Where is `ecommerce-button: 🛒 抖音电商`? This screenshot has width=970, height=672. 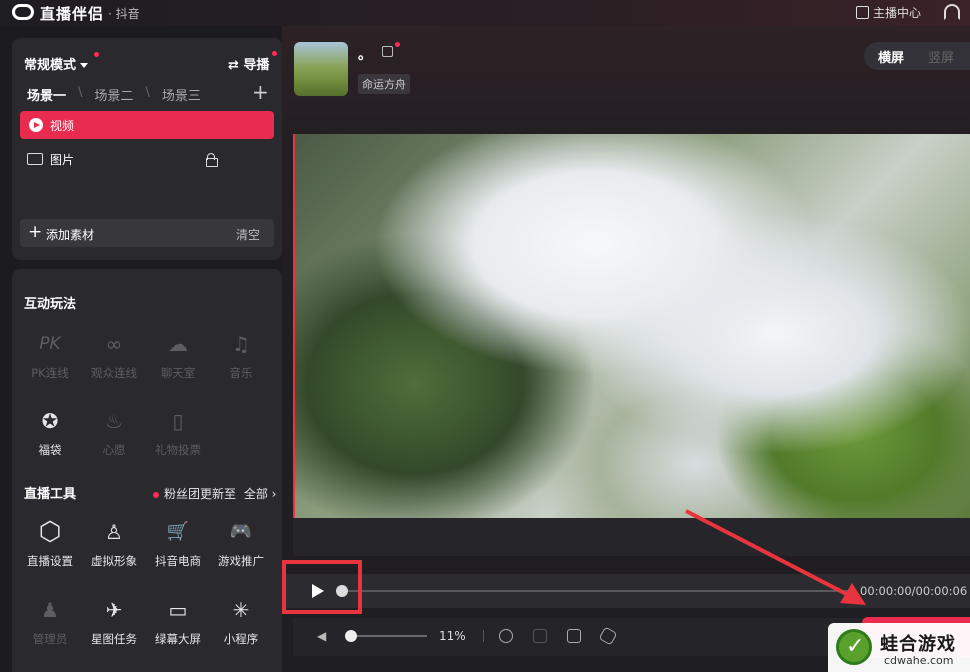 ecommerce-button: 🛒 抖音电商 is located at coordinates (178, 544).